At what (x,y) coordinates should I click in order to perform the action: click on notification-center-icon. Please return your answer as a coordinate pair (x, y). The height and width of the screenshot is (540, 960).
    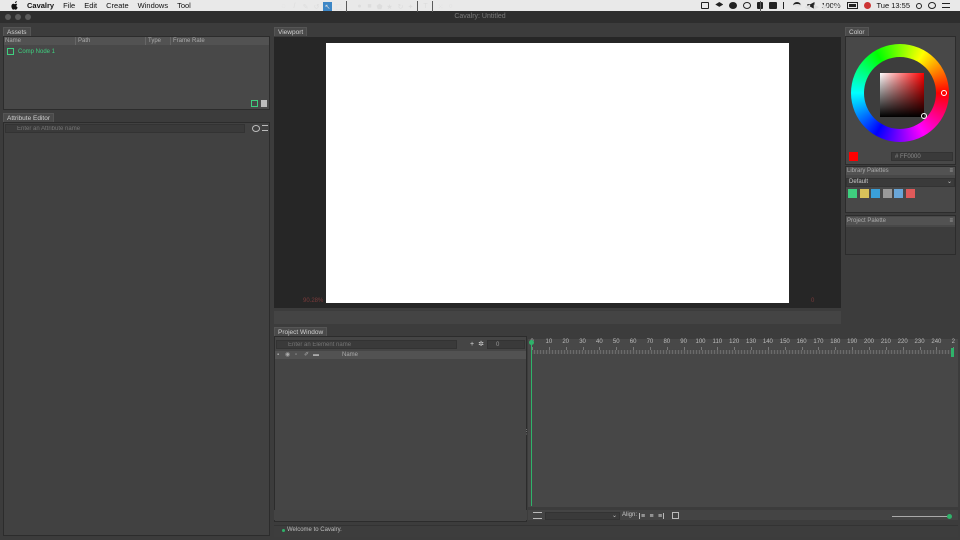
    Looking at the image, I should click on (946, 5).